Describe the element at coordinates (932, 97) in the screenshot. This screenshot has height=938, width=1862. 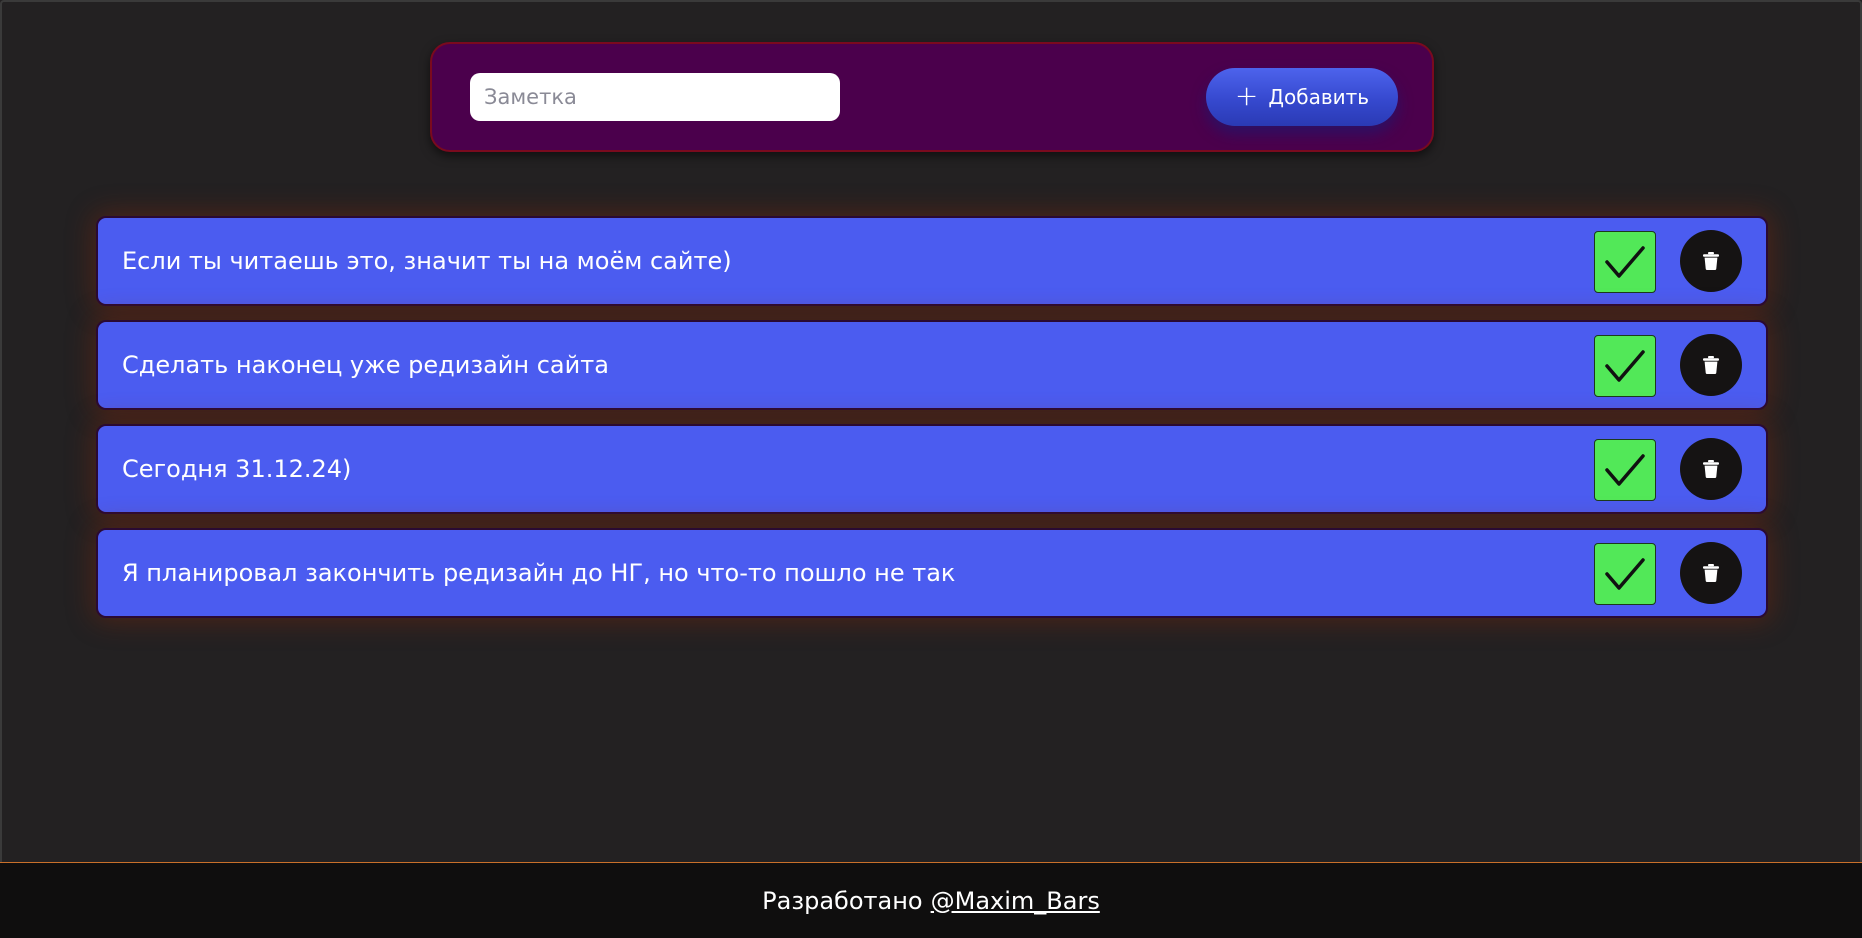
I see `add-note-panel: + Добавить` at that location.